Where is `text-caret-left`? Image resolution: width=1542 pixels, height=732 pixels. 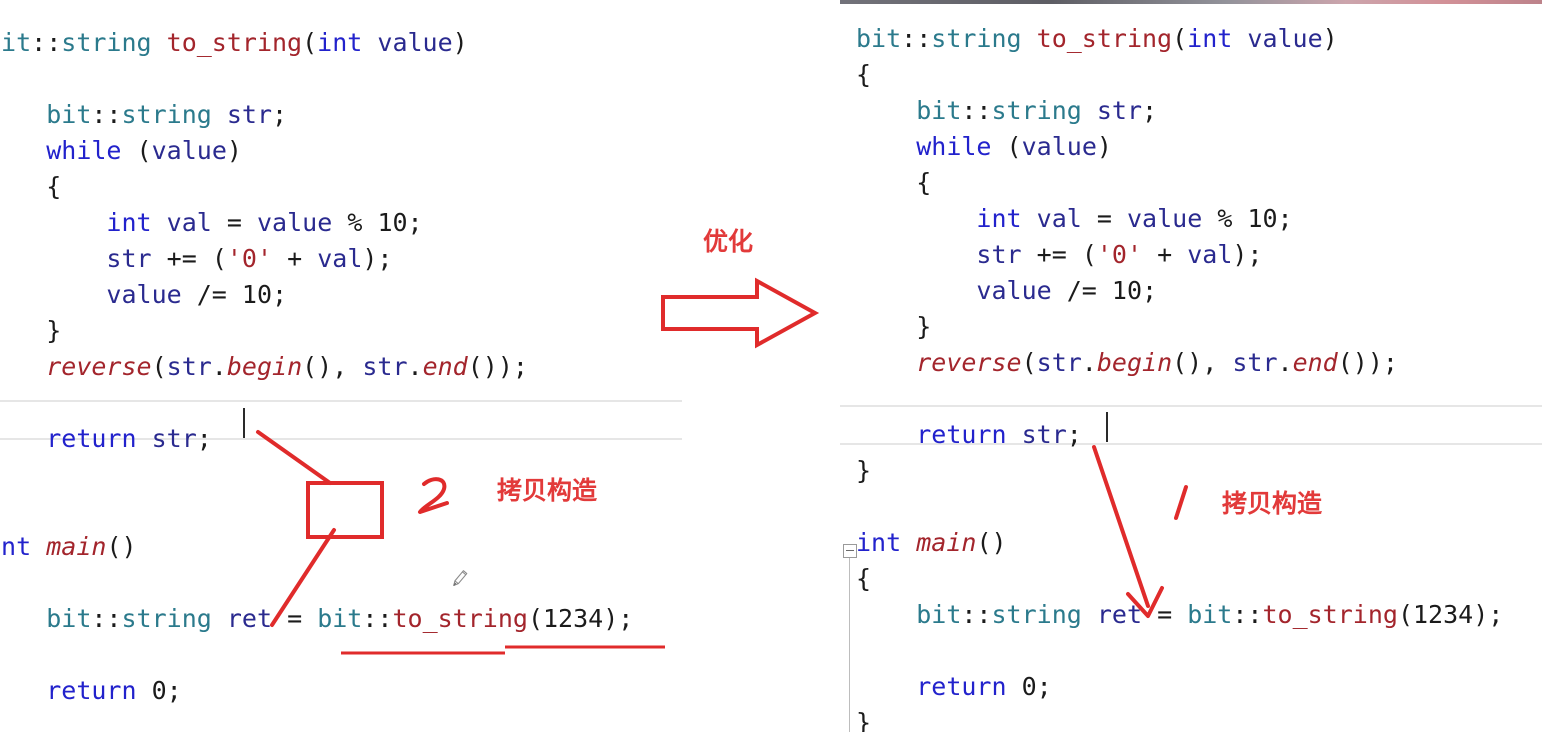 text-caret-left is located at coordinates (244, 423).